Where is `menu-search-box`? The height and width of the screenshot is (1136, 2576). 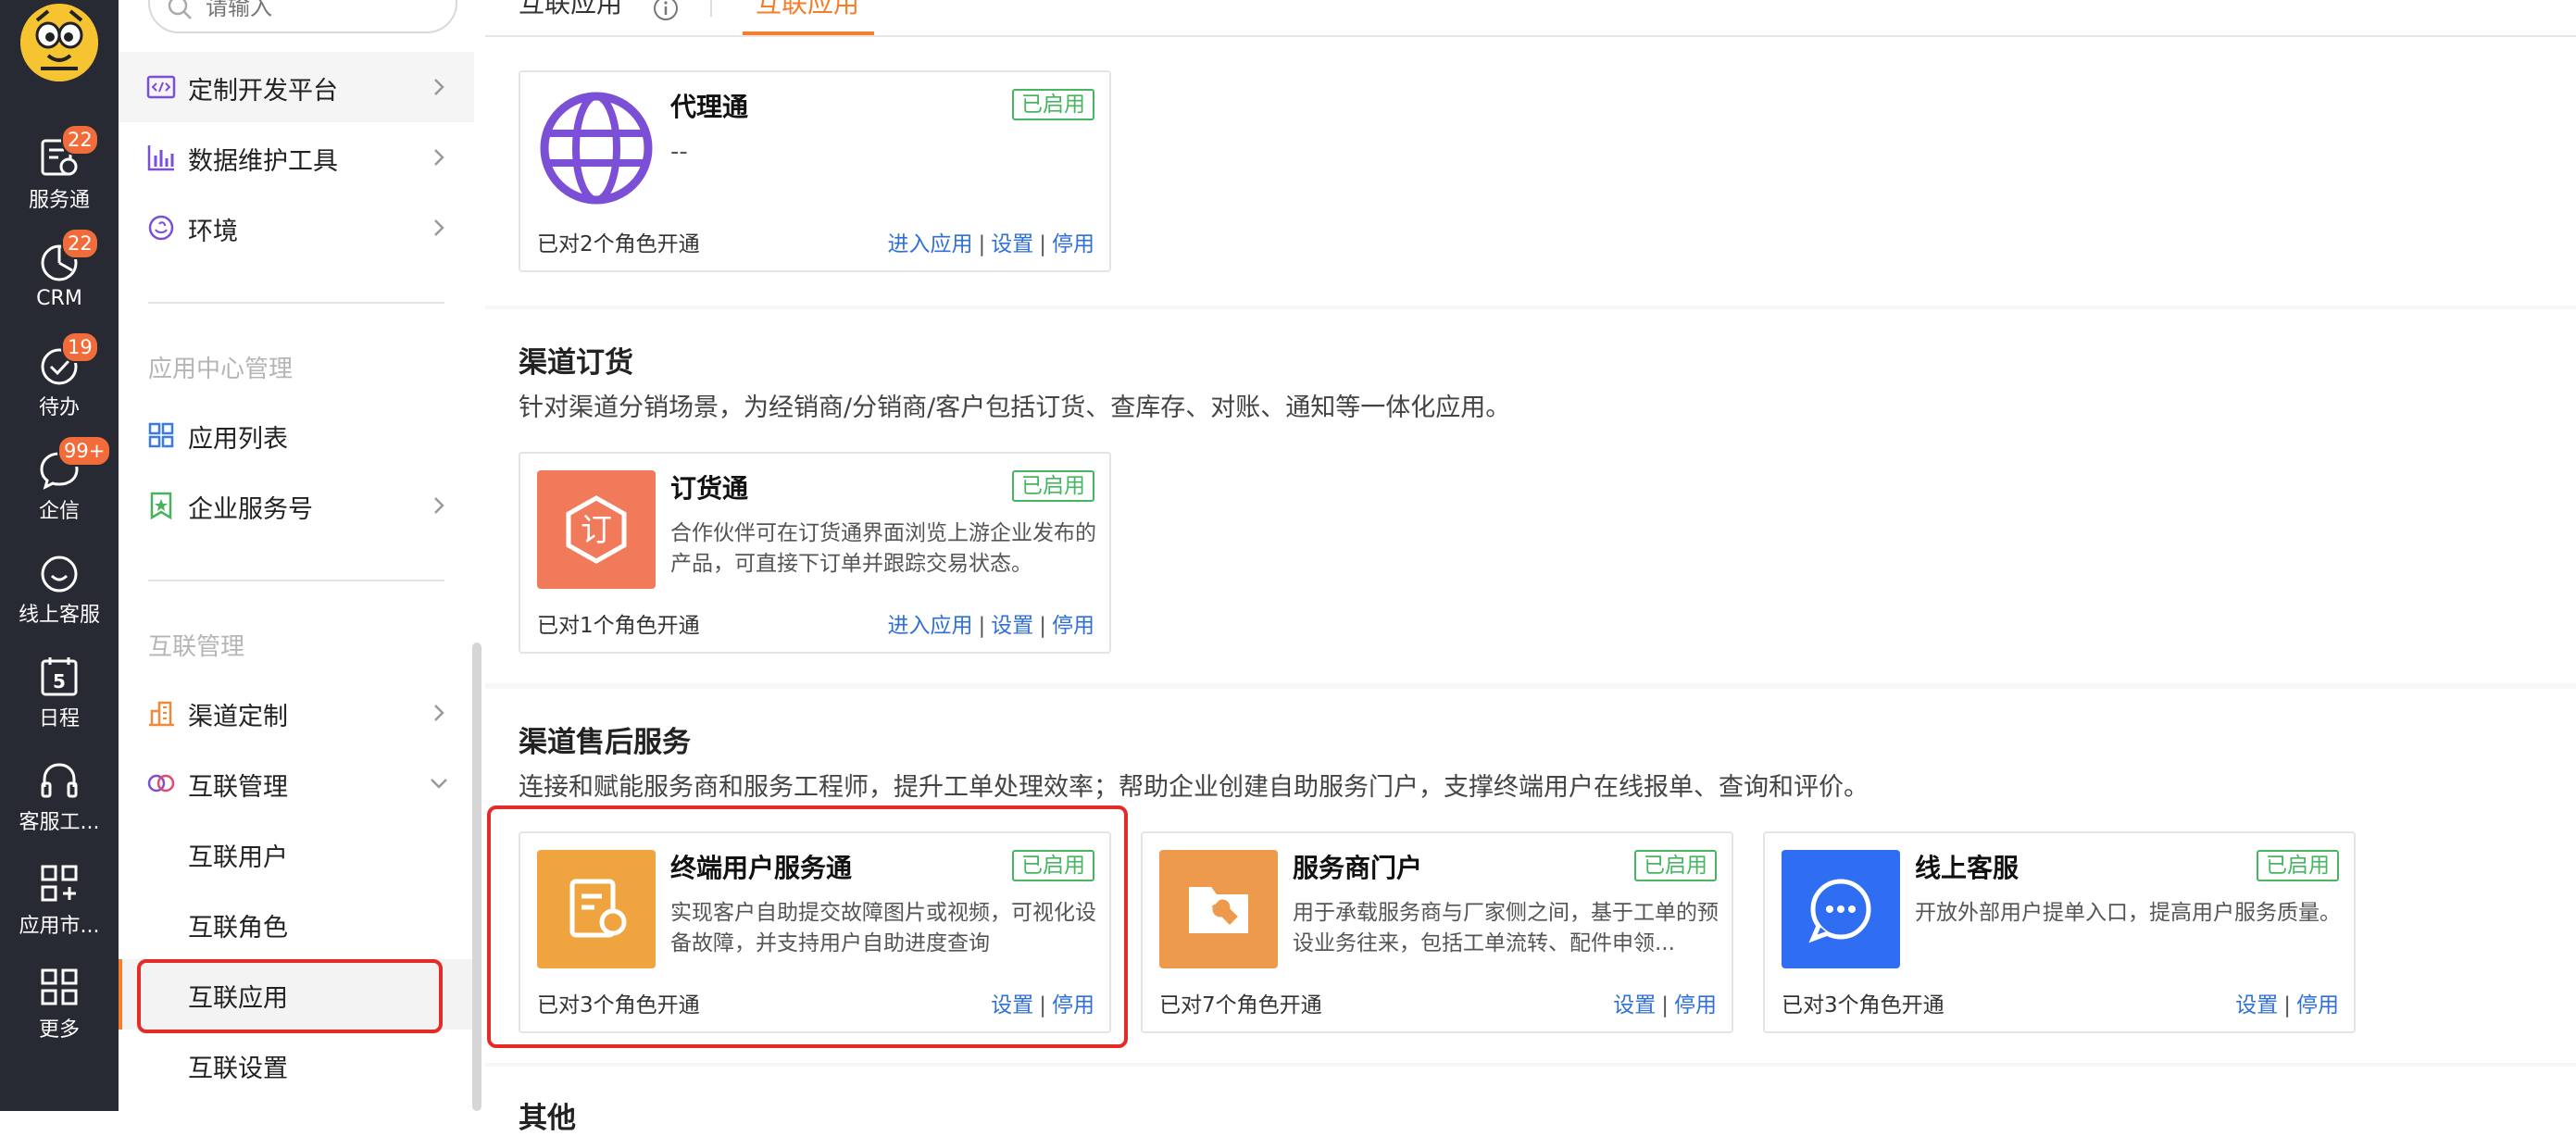 menu-search-box is located at coordinates (303, 16).